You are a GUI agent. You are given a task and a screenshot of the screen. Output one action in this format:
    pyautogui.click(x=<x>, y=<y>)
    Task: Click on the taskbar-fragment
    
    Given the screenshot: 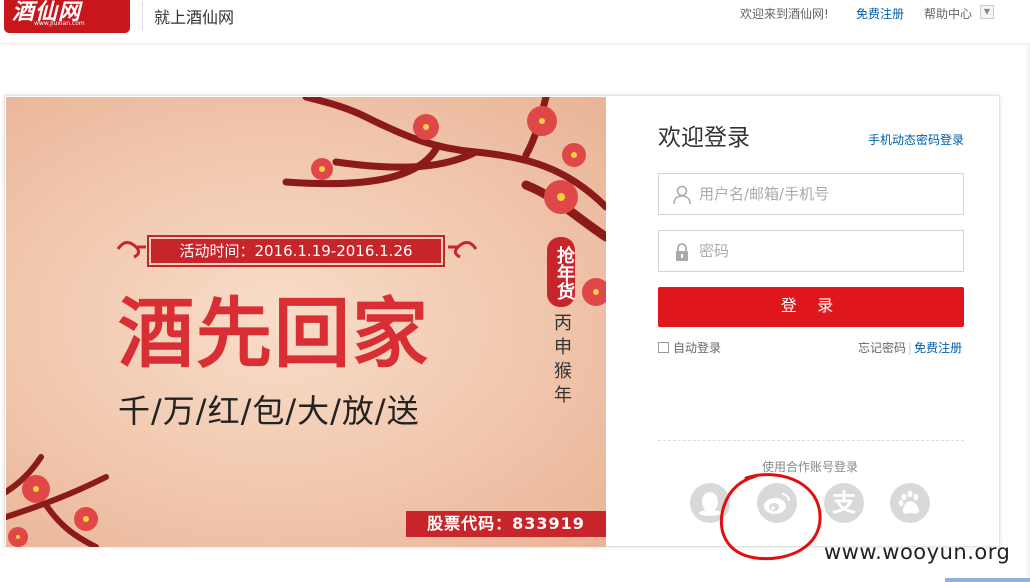 What is the action you would take?
    pyautogui.click(x=987, y=580)
    